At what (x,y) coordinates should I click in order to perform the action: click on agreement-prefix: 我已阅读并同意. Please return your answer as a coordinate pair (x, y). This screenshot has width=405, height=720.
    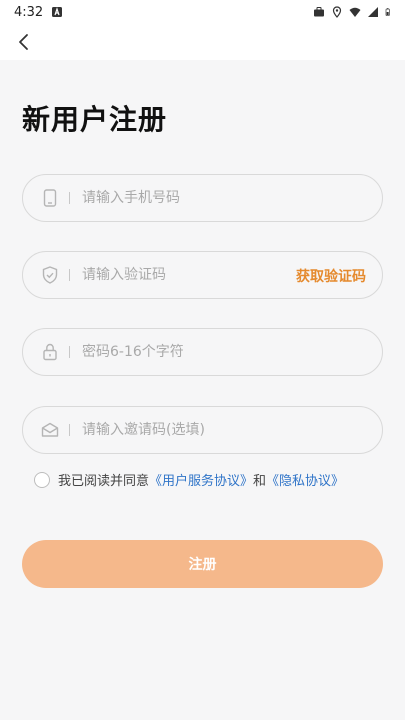
    Looking at the image, I should click on (104, 481).